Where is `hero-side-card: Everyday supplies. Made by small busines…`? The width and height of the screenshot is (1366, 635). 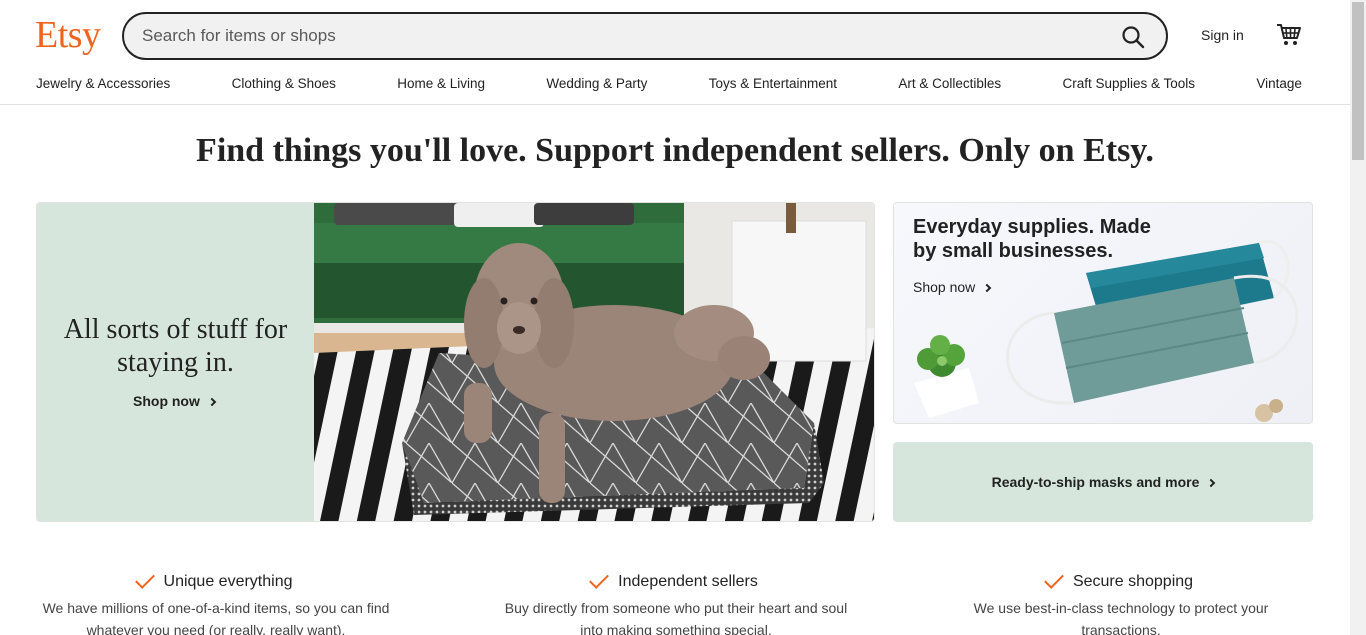 hero-side-card: Everyday supplies. Made by small busines… is located at coordinates (1103, 313).